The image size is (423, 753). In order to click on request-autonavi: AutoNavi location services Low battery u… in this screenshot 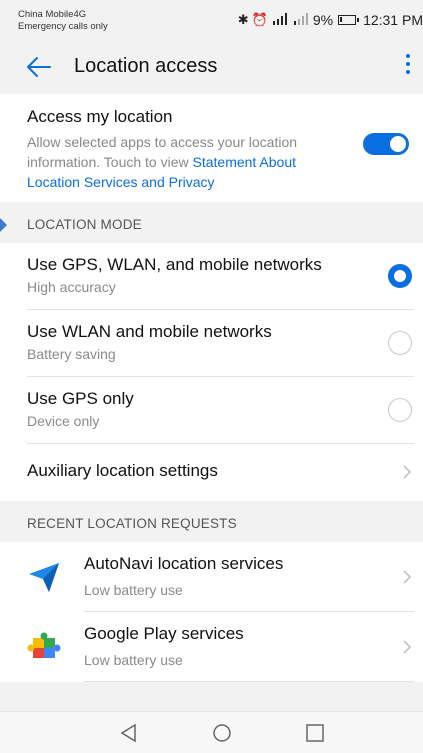, I will do `click(211, 577)`.